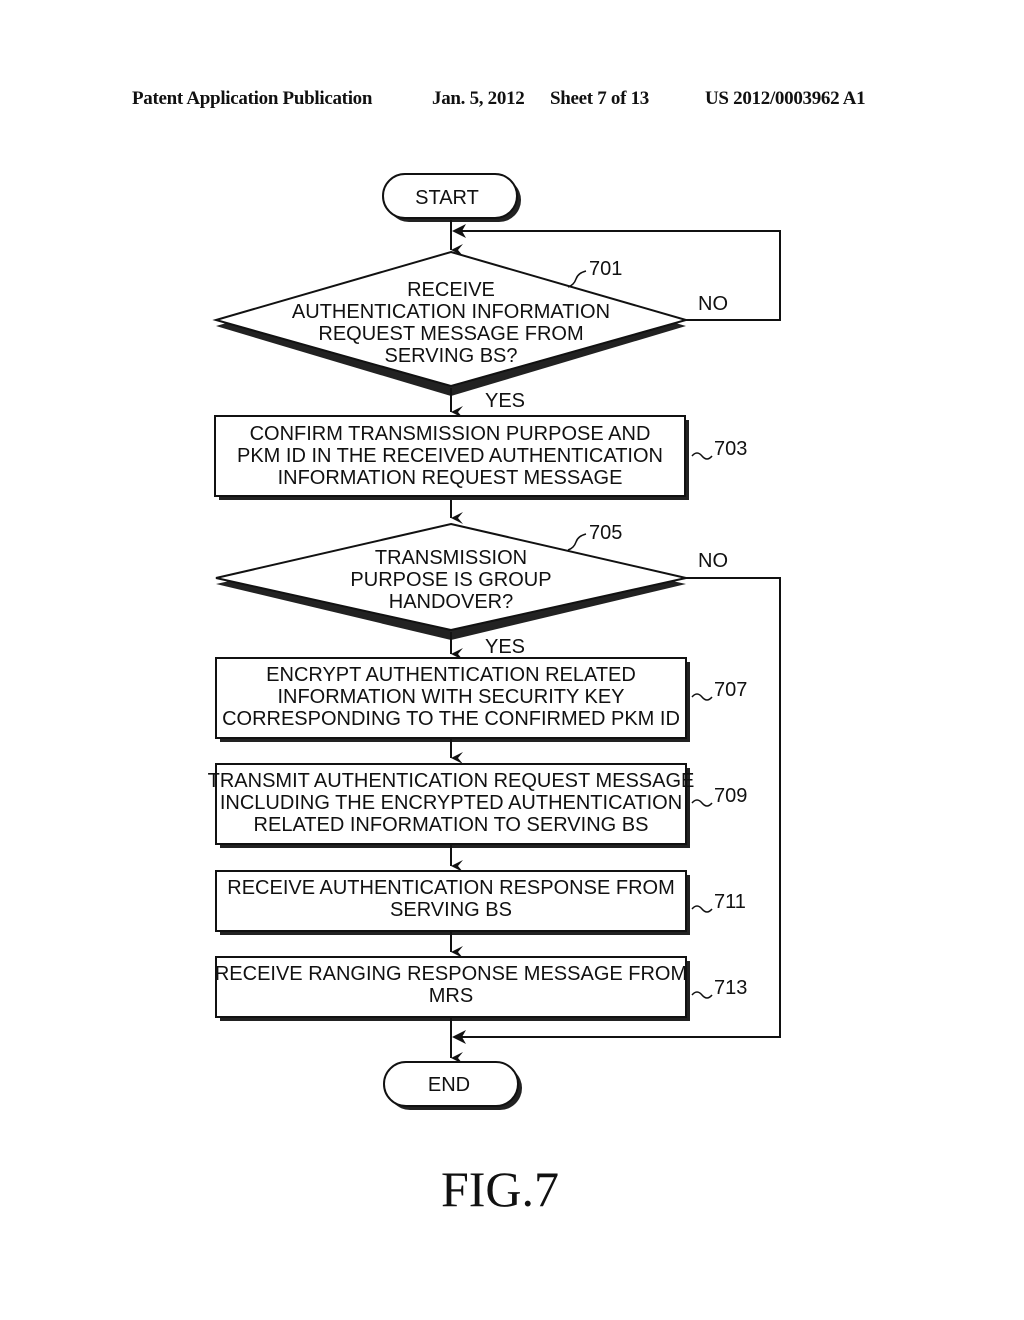 The image size is (1024, 1320). Describe the element at coordinates (730, 449) in the screenshot. I see `ref-703: 703` at that location.